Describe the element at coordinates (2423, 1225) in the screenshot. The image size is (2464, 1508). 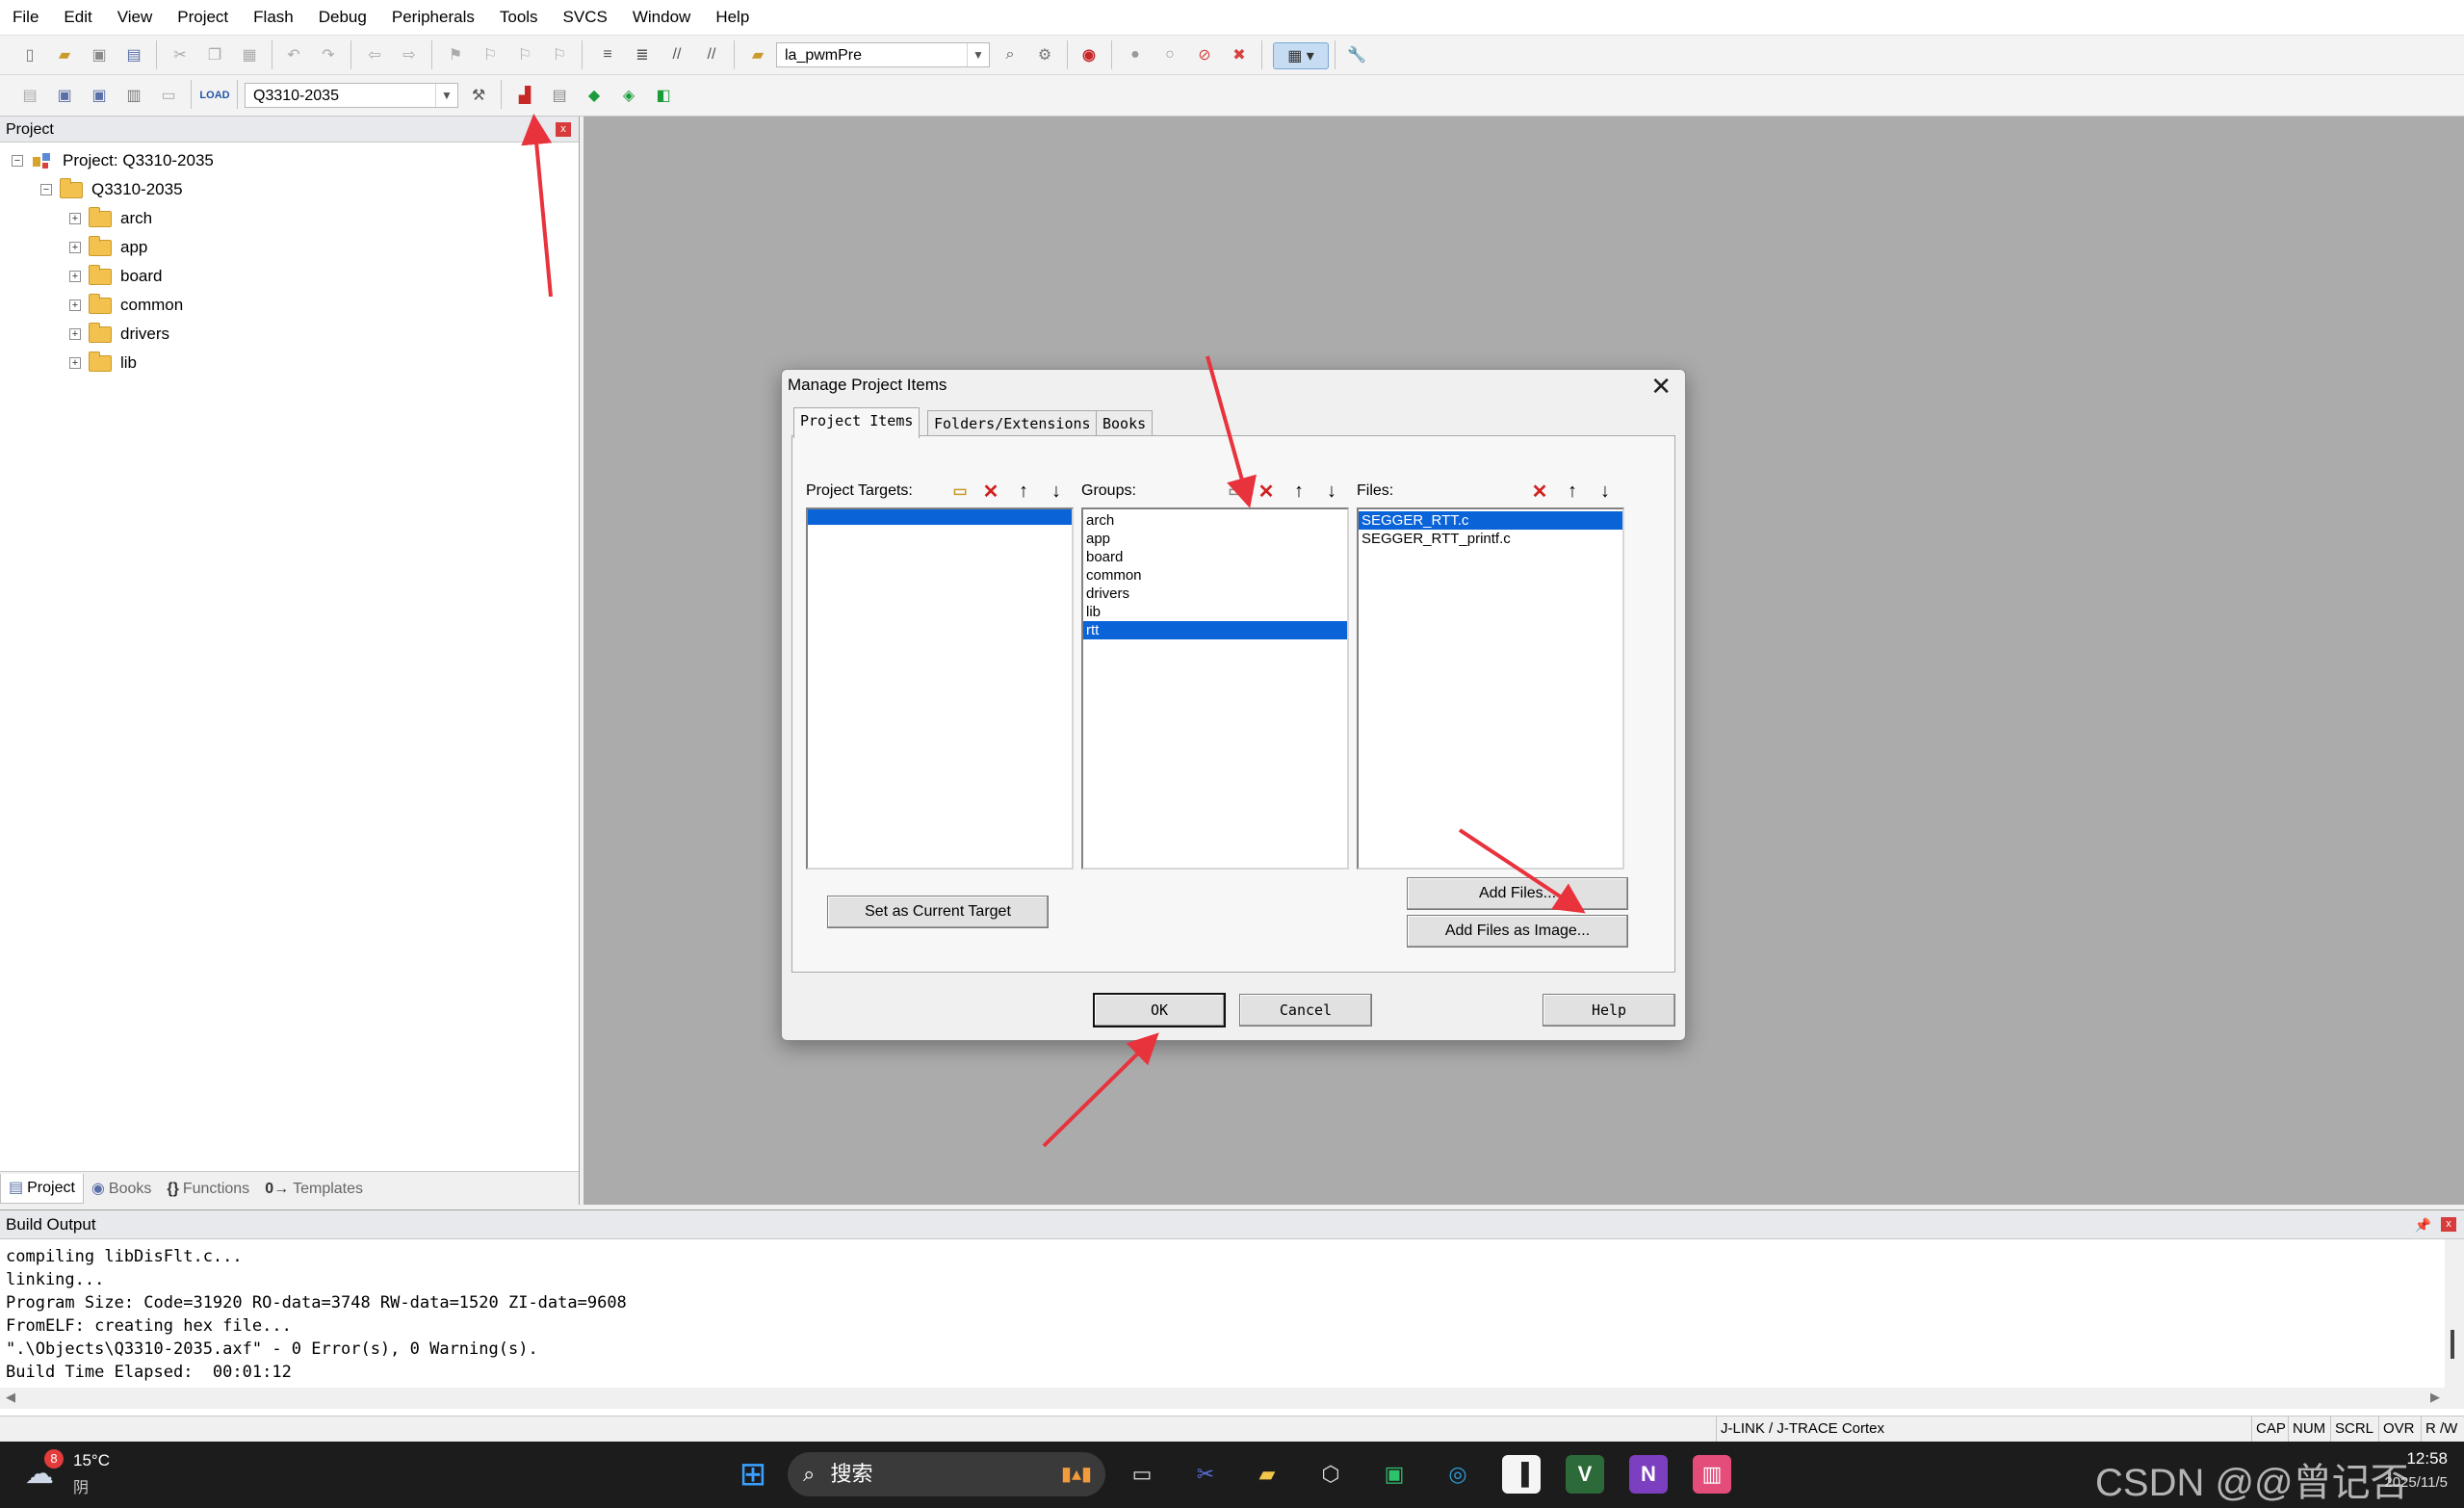
I see `pin-icon: 📌` at that location.